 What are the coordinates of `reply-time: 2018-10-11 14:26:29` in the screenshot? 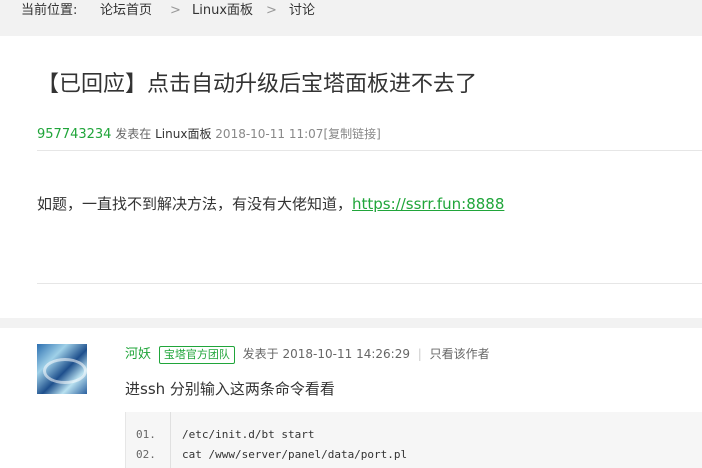 It's located at (346, 354).